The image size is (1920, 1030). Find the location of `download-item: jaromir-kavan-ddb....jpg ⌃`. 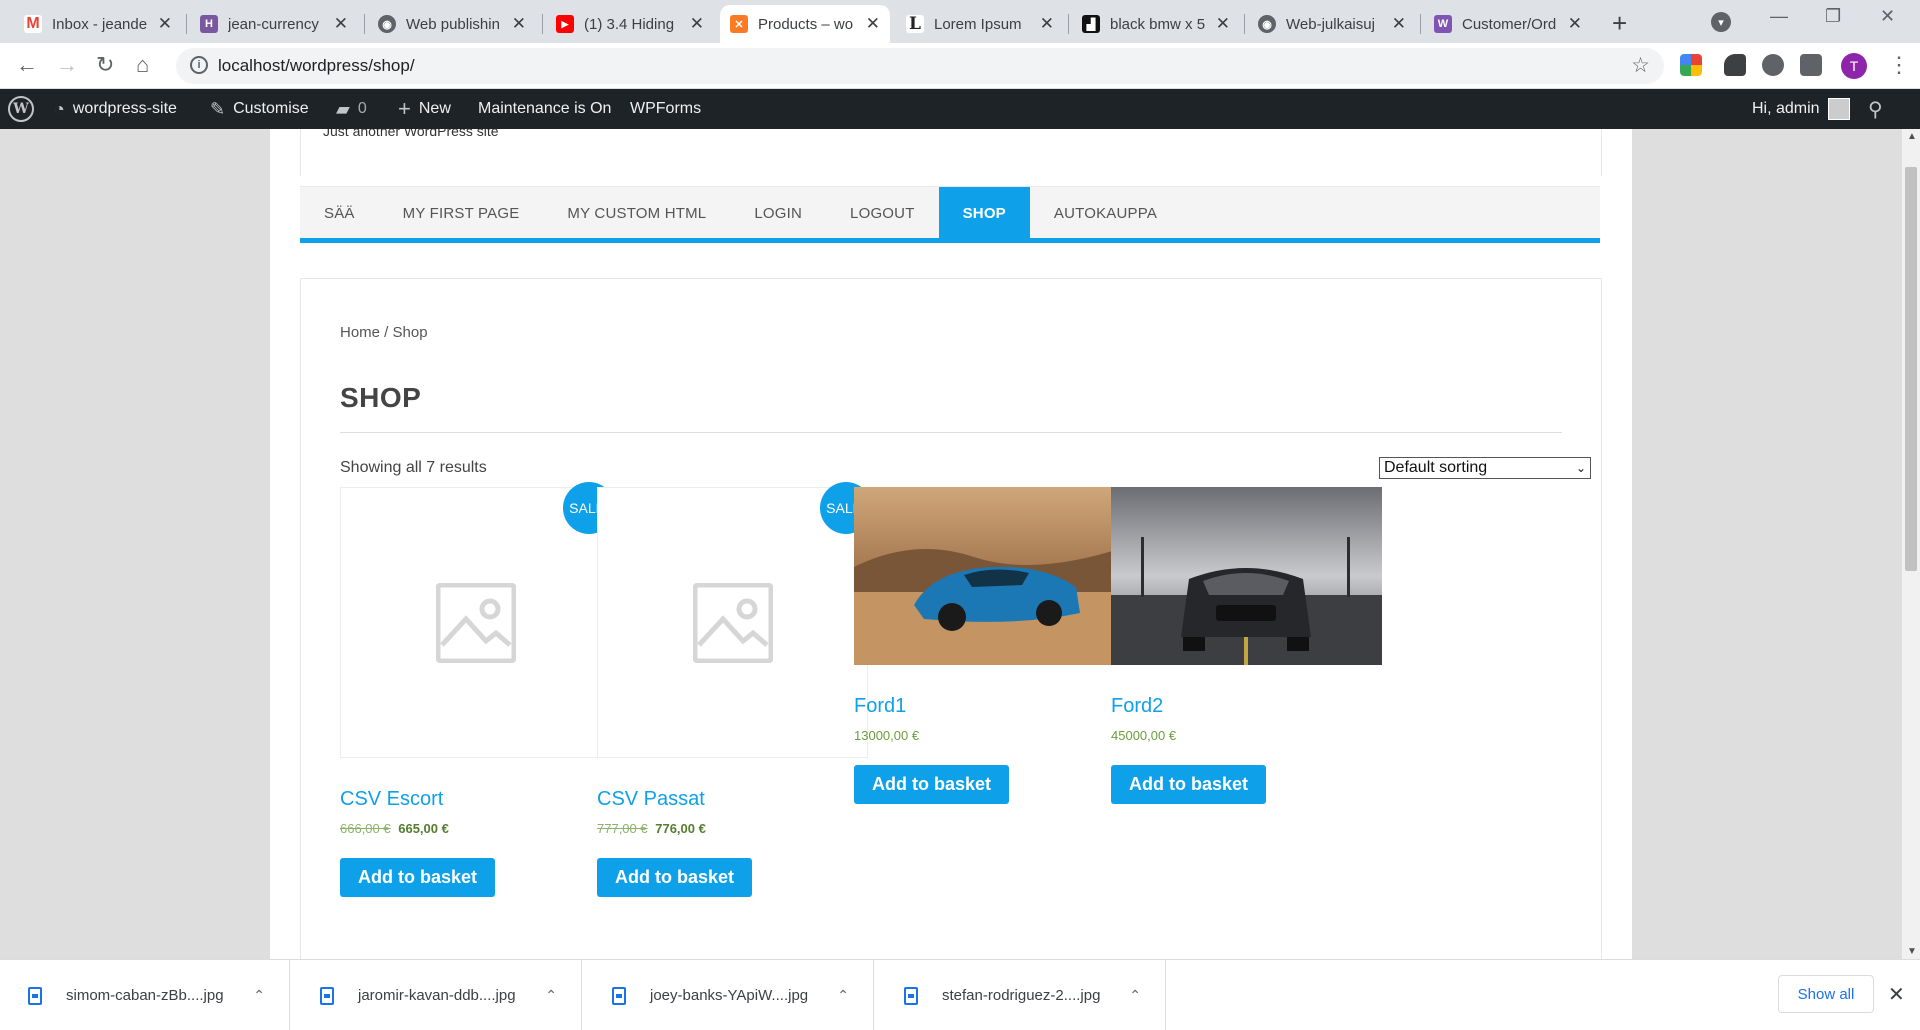

download-item: jaromir-kavan-ddb....jpg ⌃ is located at coordinates (437, 995).